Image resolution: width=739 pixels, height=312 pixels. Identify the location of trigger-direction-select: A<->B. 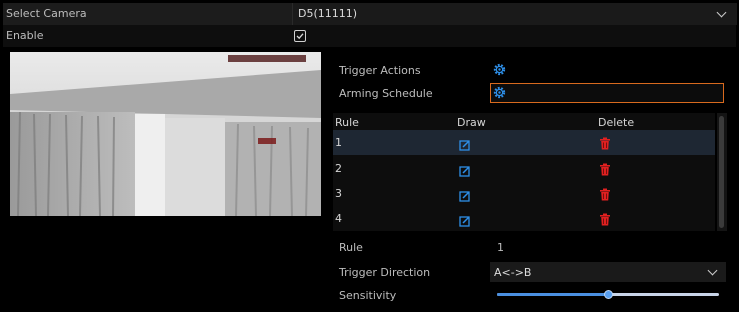
(608, 272).